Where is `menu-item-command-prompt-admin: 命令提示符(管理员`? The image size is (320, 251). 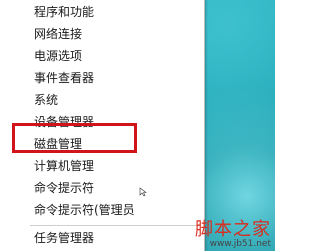
menu-item-command-prompt-admin: 命令提示符(管理员 is located at coordinates (84, 210).